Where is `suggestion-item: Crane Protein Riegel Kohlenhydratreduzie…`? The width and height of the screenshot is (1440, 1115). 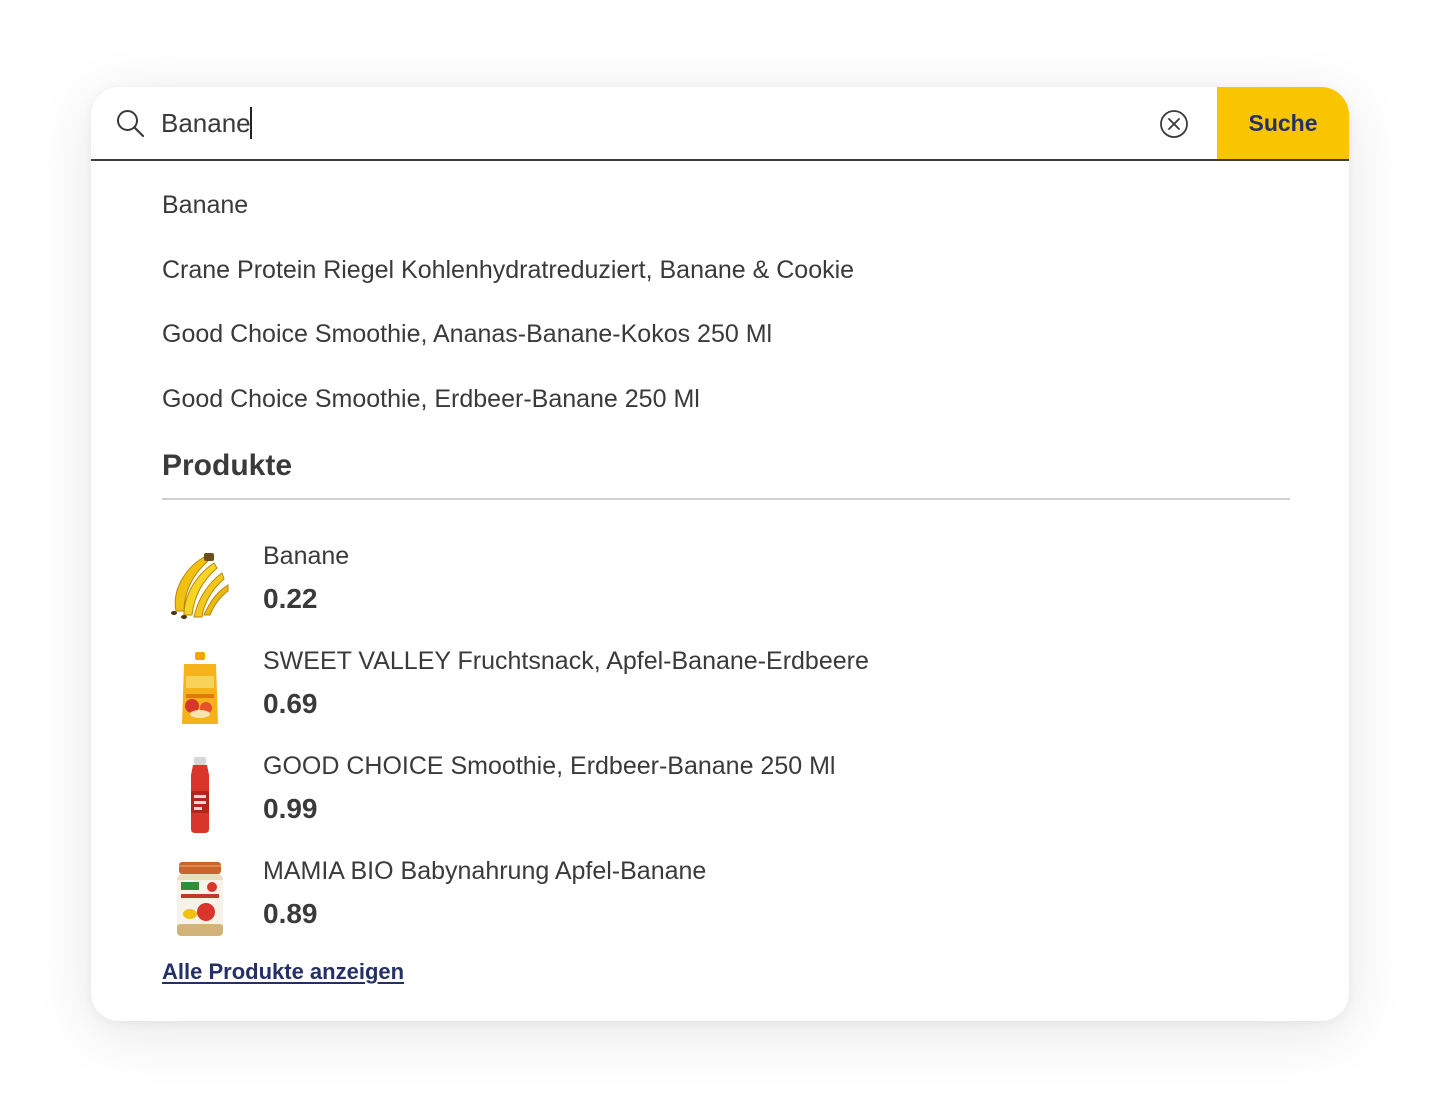 suggestion-item: Crane Protein Riegel Kohlenhydratreduzie… is located at coordinates (508, 282).